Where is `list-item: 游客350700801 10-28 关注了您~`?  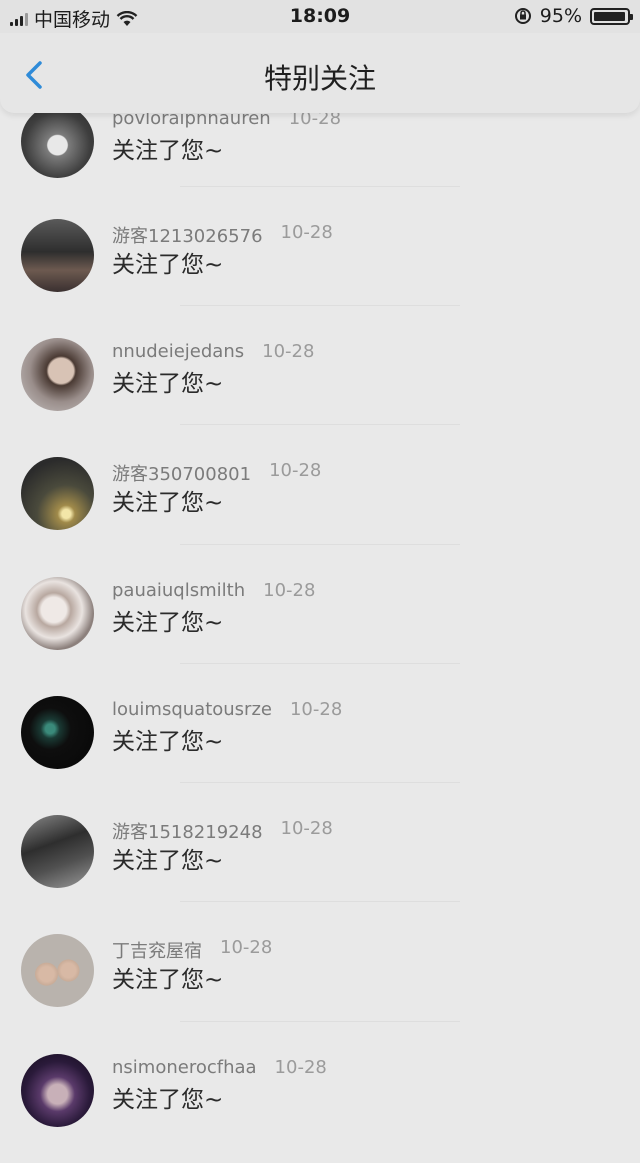
list-item: 游客350700801 10-28 关注了您~ is located at coordinates (320, 506).